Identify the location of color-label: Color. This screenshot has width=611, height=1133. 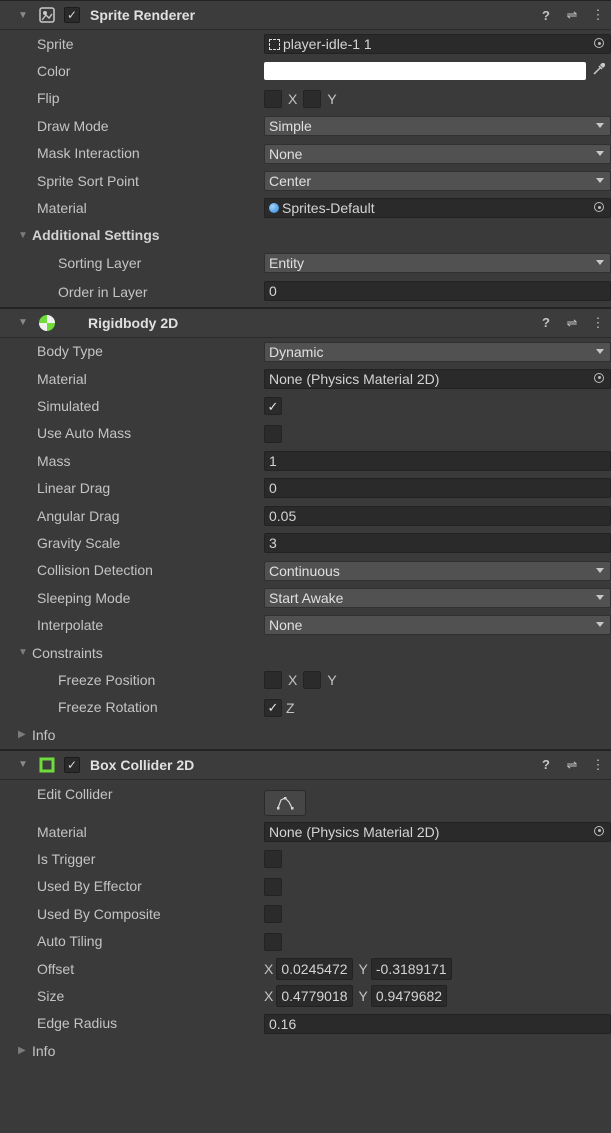
(54, 71).